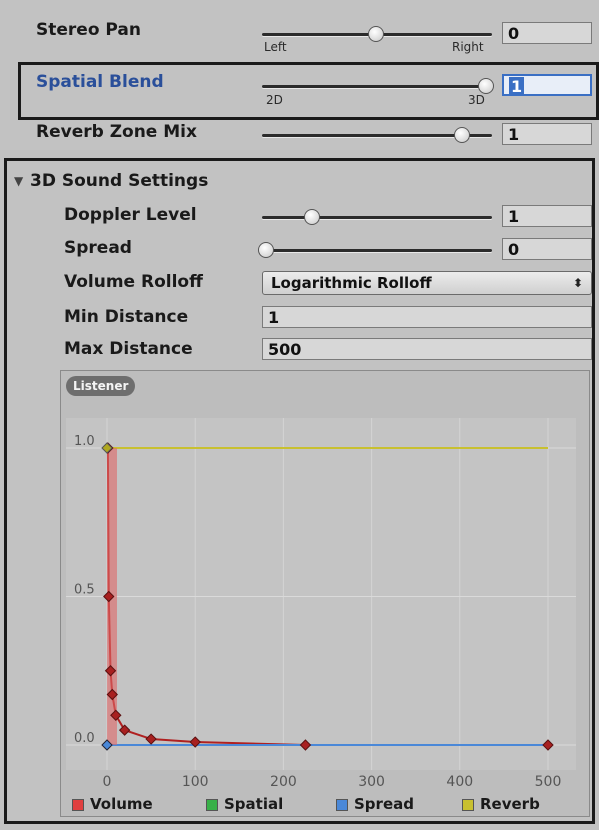 The width and height of the screenshot is (599, 830). What do you see at coordinates (119, 181) in the screenshot?
I see `sound-3d-header-label: 3D Sound Settings` at bounding box center [119, 181].